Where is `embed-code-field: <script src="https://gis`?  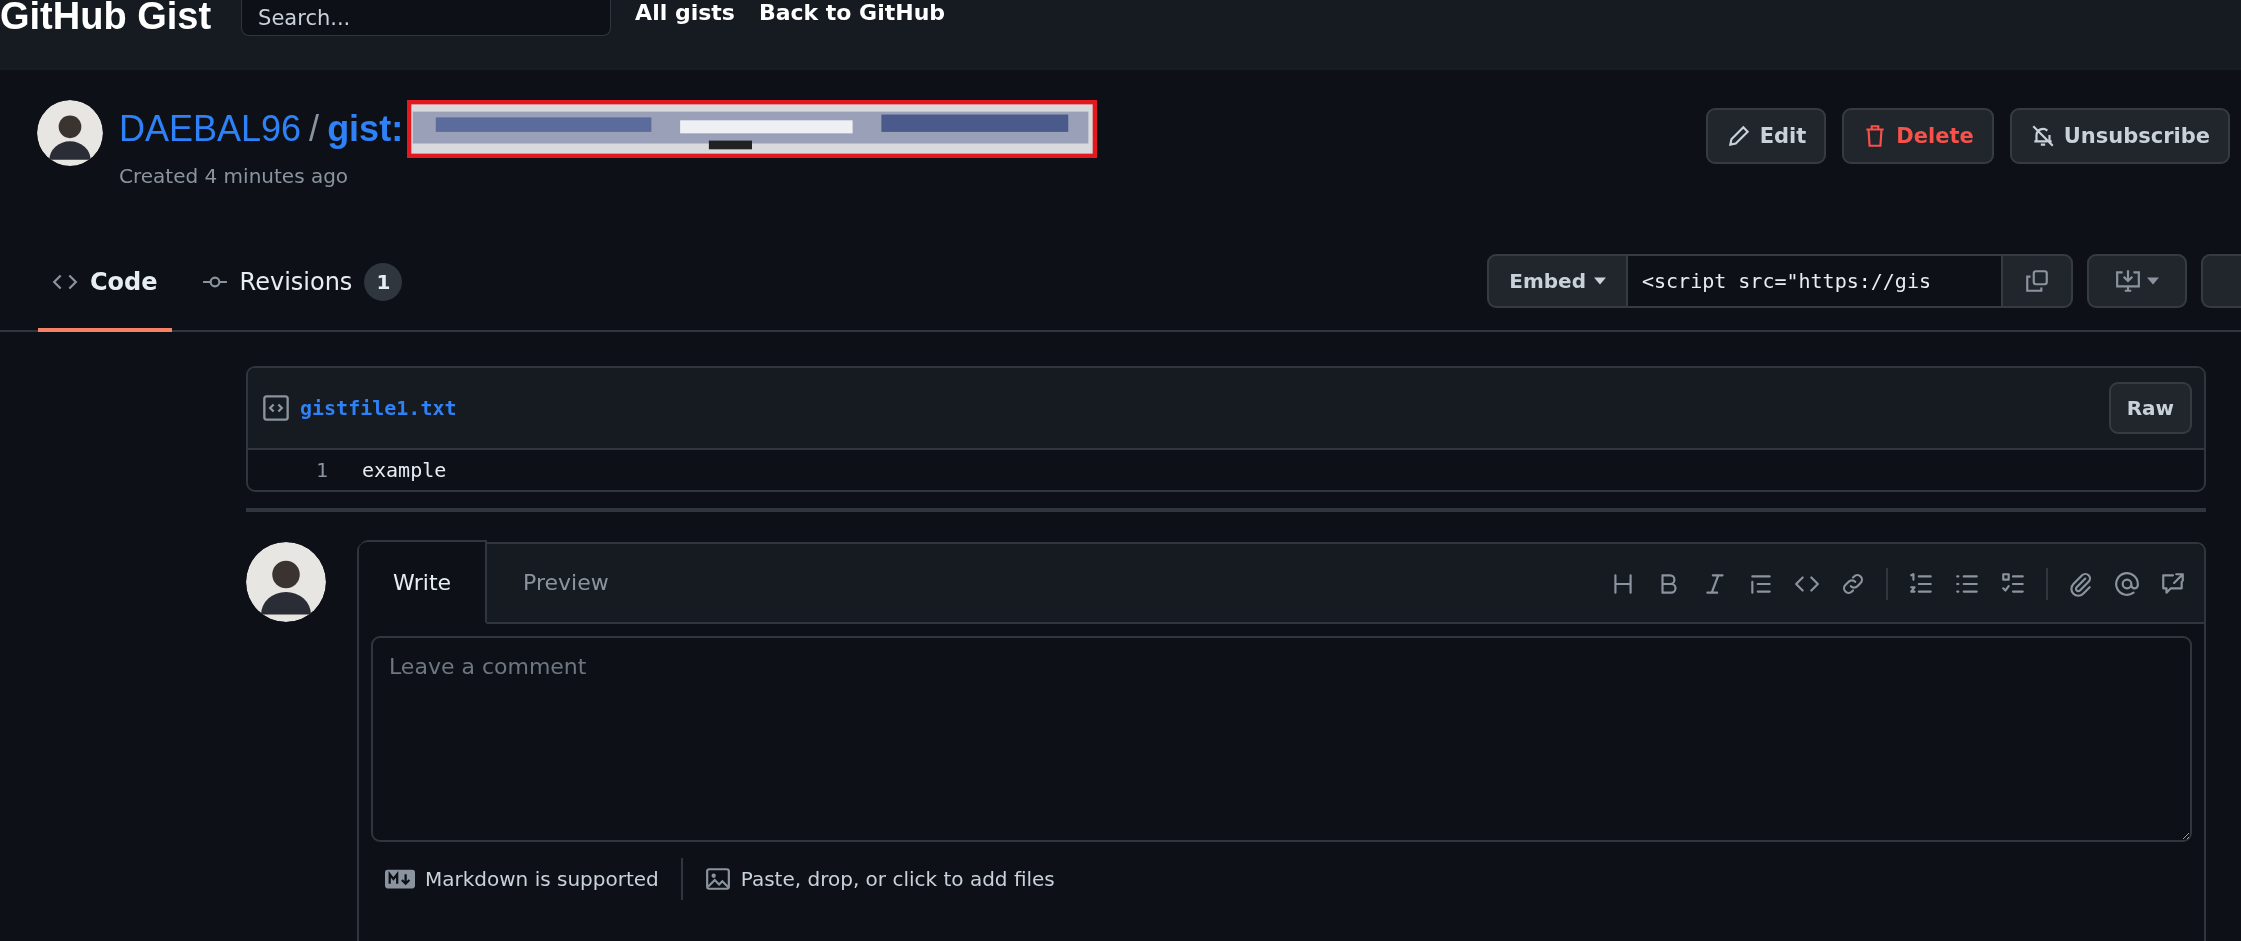
embed-code-field: <script src="https://gis is located at coordinates (1814, 280).